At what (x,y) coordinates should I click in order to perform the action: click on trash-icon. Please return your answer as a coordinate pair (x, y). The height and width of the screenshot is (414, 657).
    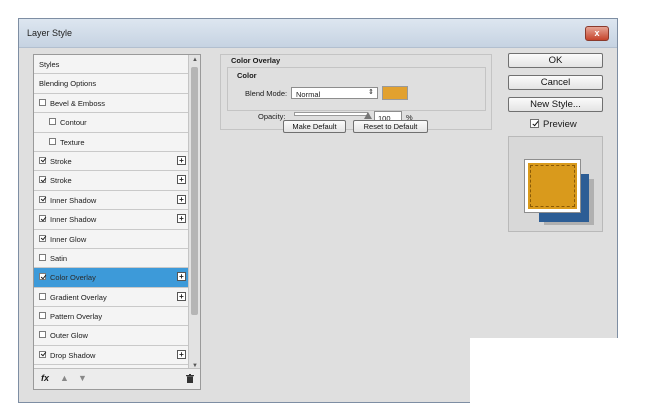
    Looking at the image, I should click on (190, 378).